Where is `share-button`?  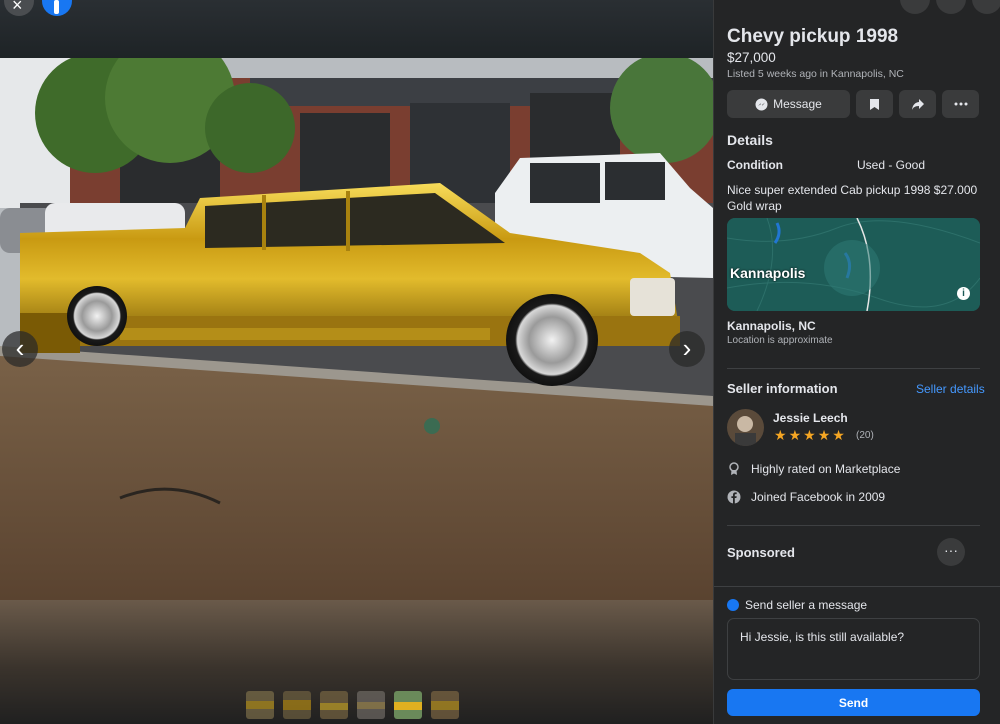
share-button is located at coordinates (917, 104).